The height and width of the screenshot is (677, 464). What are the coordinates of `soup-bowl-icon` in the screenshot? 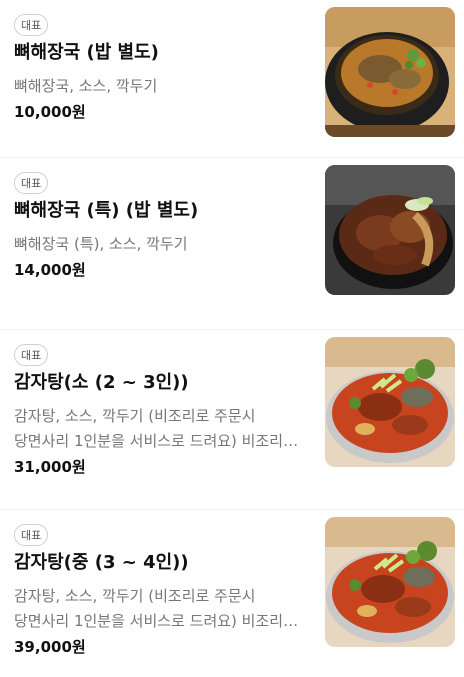 It's located at (390, 72).